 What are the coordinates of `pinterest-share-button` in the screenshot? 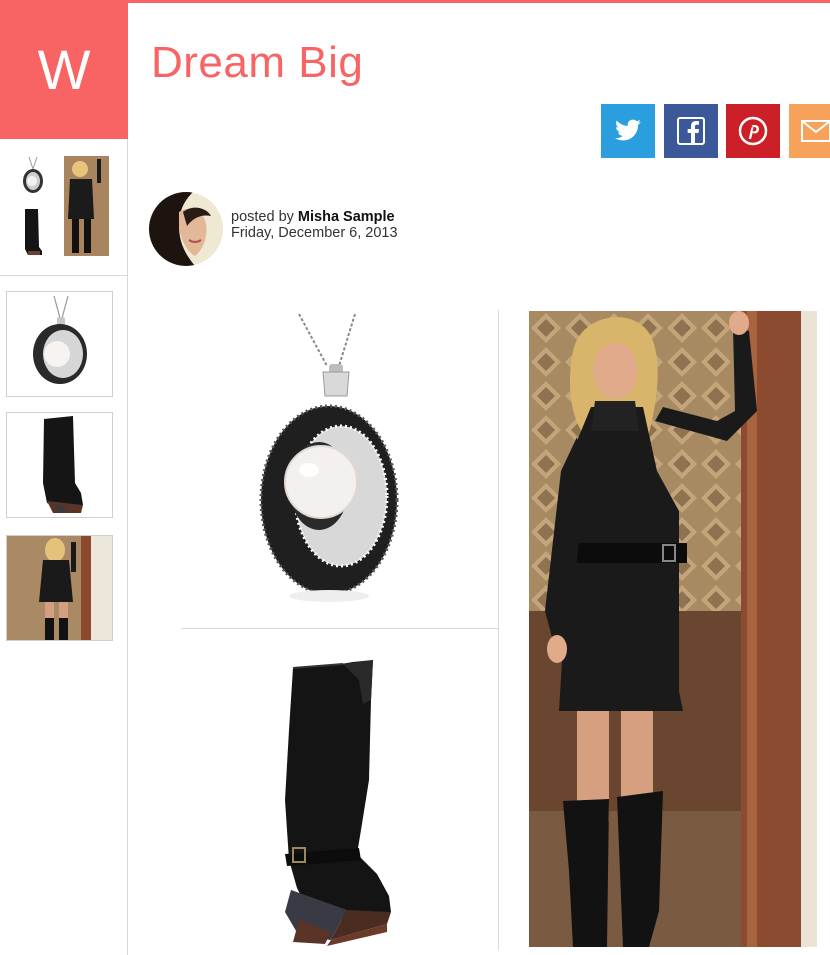 It's located at (753, 131).